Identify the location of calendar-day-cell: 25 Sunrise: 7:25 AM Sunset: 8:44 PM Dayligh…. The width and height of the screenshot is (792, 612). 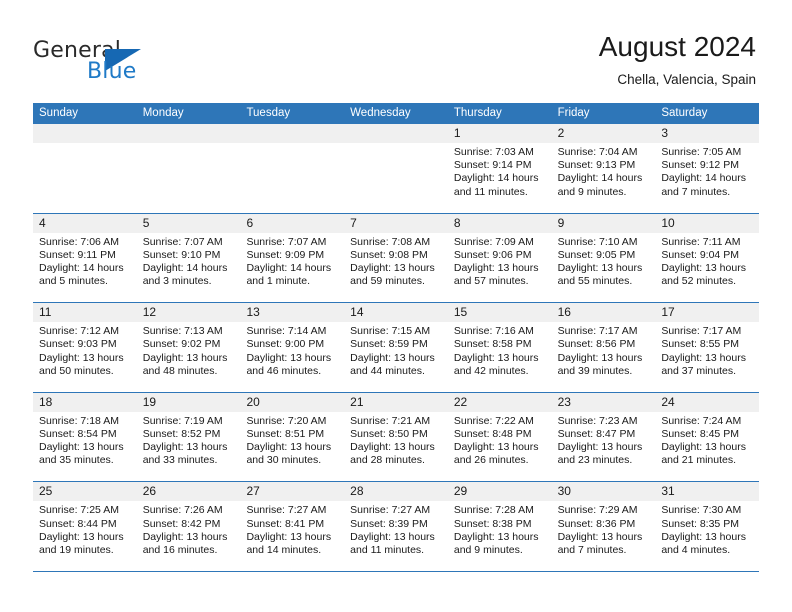
(85, 526).